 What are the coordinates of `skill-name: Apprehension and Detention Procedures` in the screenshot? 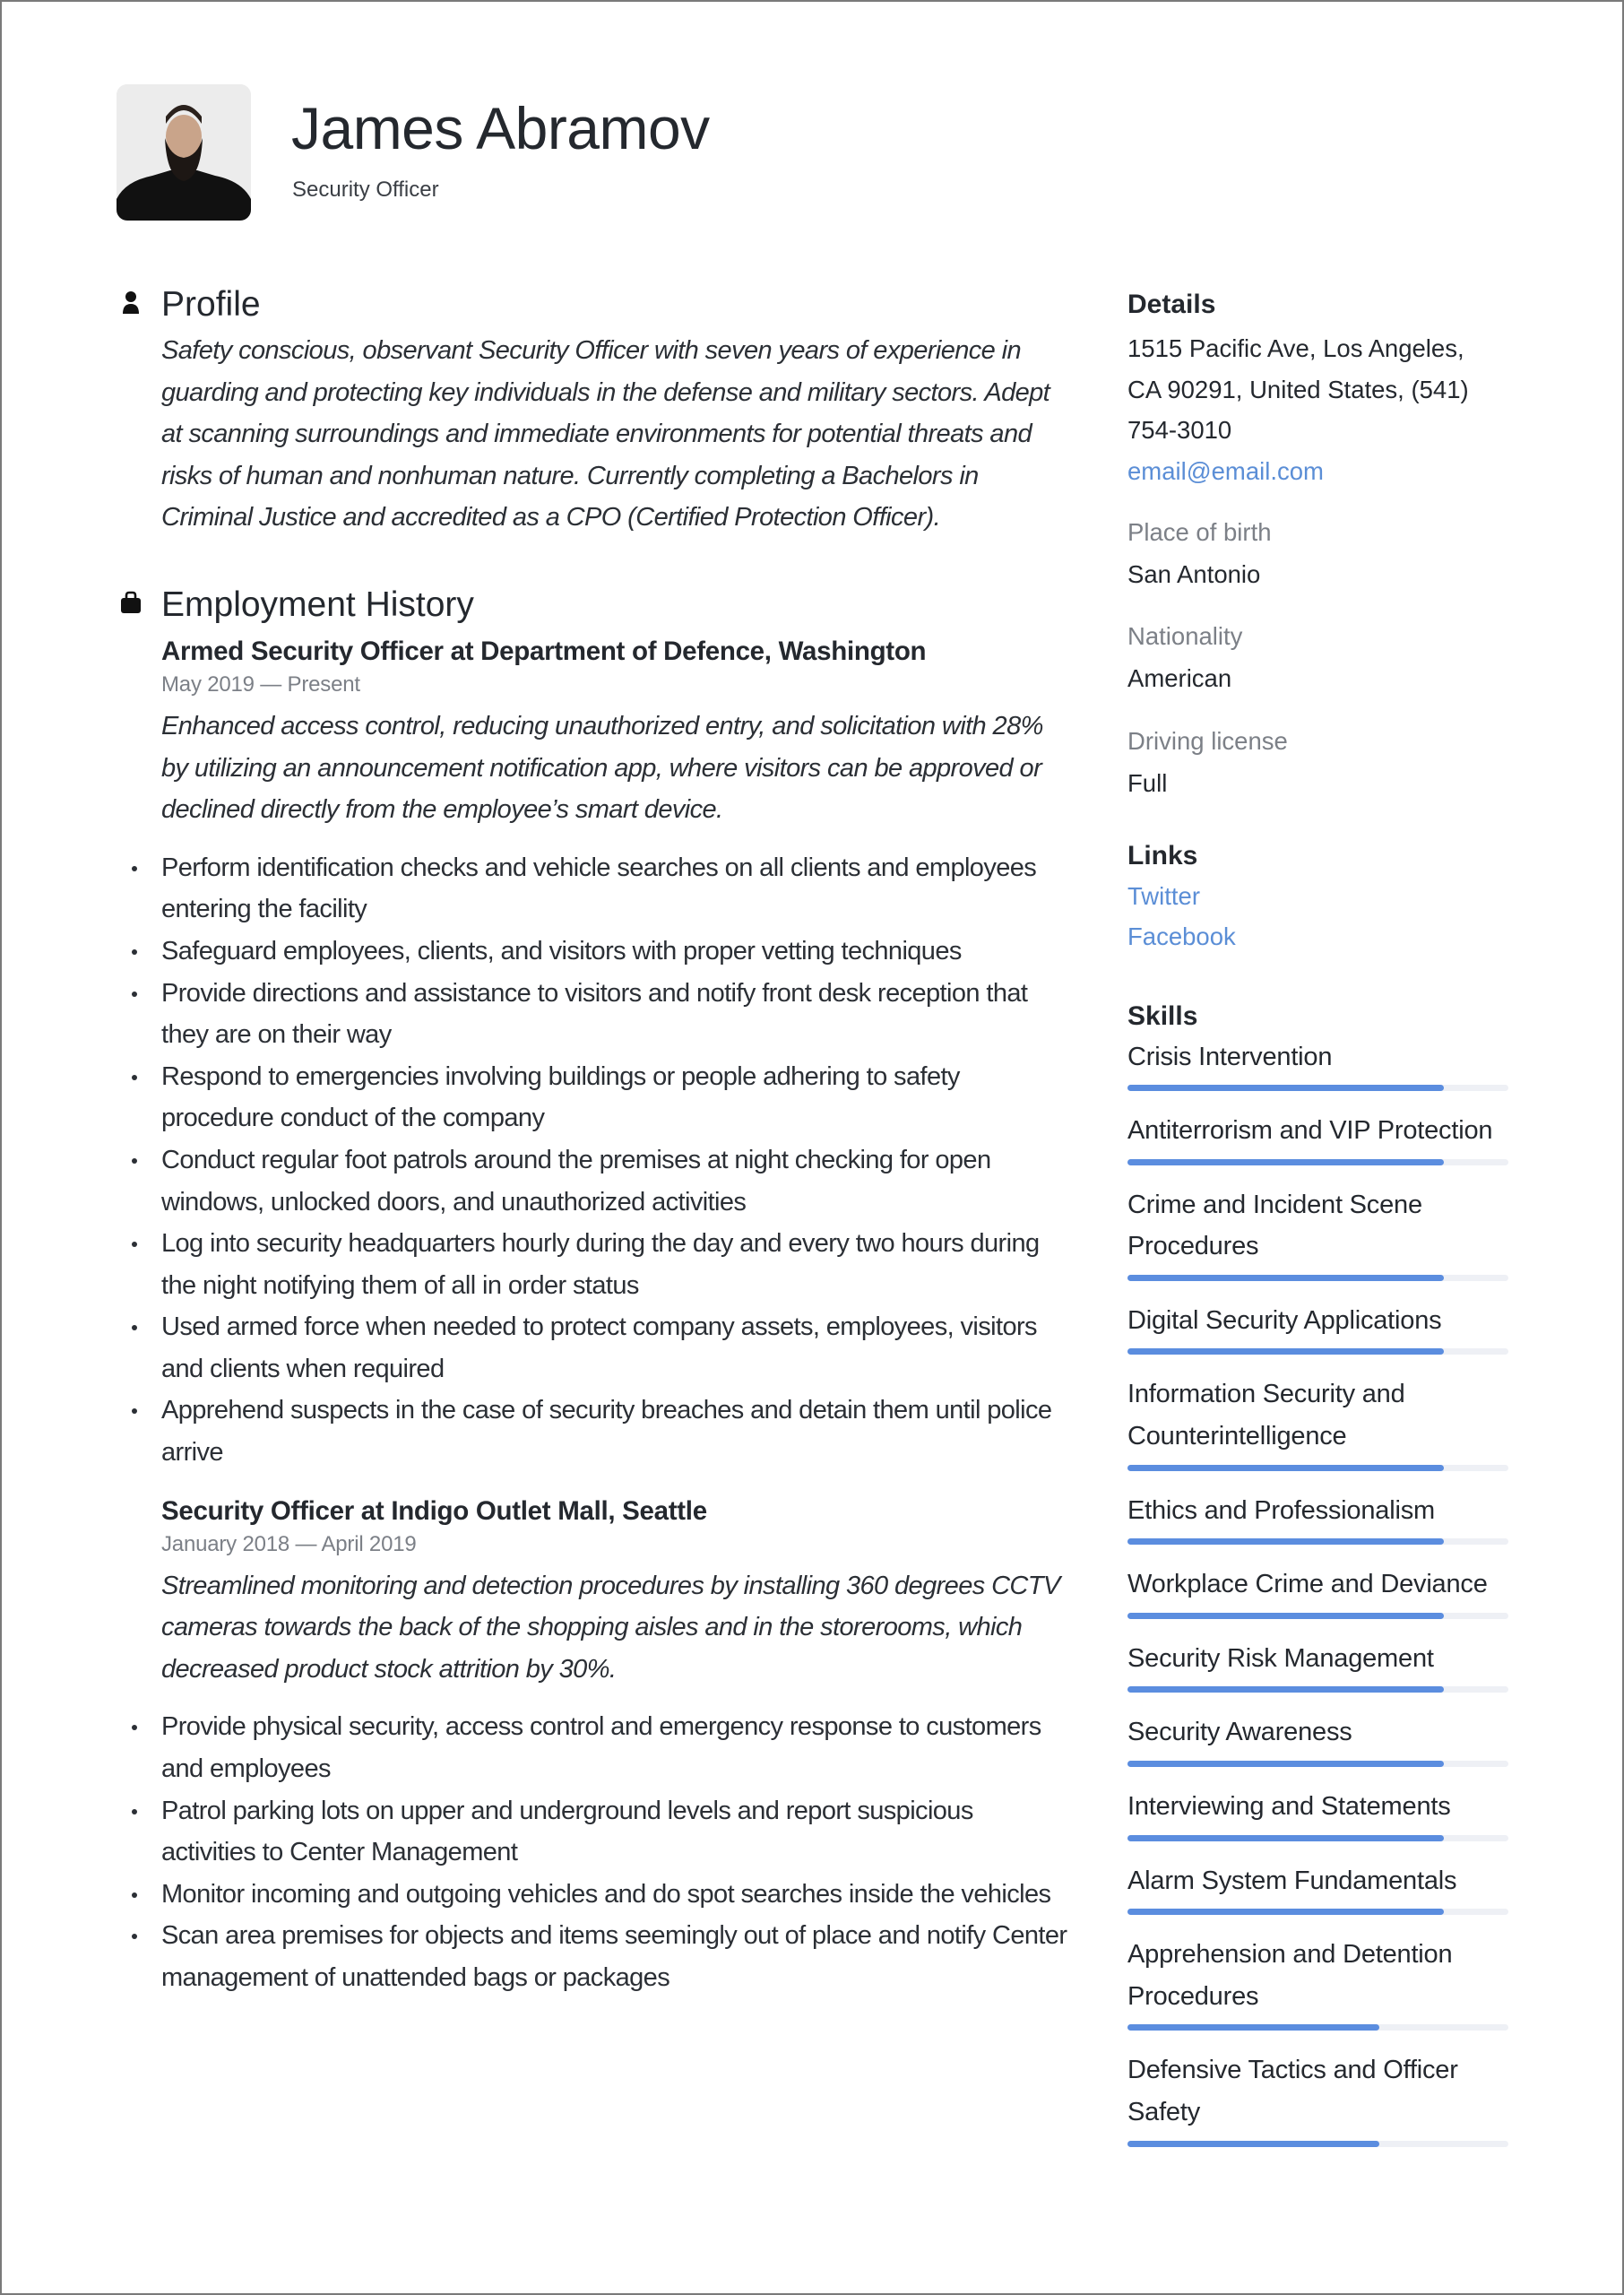 It's located at (1290, 1976).